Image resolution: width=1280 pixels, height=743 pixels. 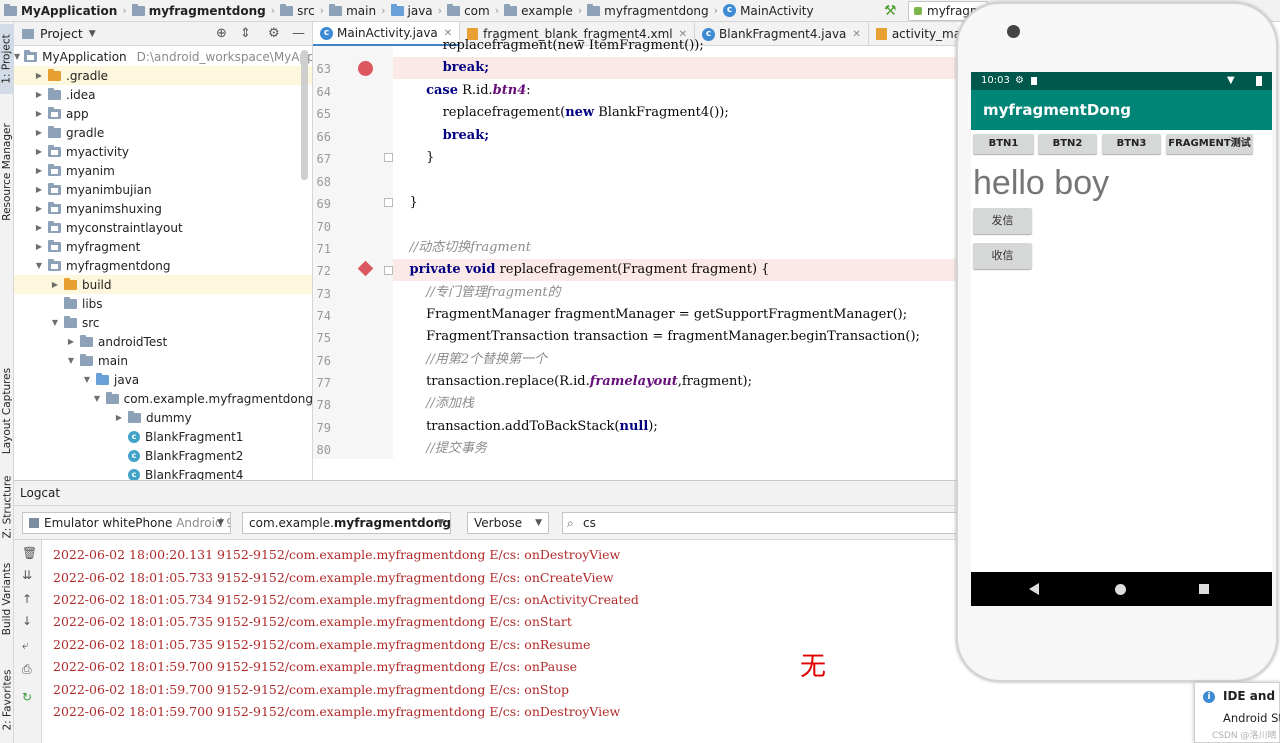 I want to click on tree-item: ▼ main, so click(x=163, y=360).